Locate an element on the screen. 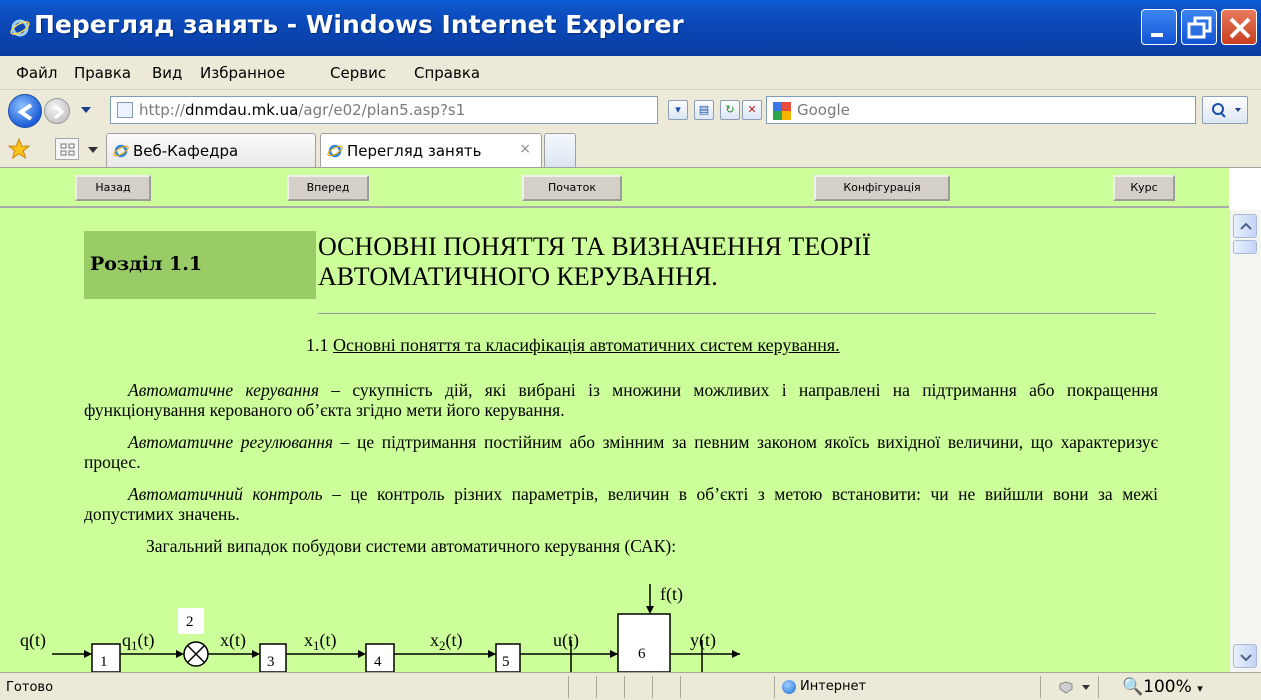 The height and width of the screenshot is (700, 1261). scroll-up-button is located at coordinates (1245, 226).